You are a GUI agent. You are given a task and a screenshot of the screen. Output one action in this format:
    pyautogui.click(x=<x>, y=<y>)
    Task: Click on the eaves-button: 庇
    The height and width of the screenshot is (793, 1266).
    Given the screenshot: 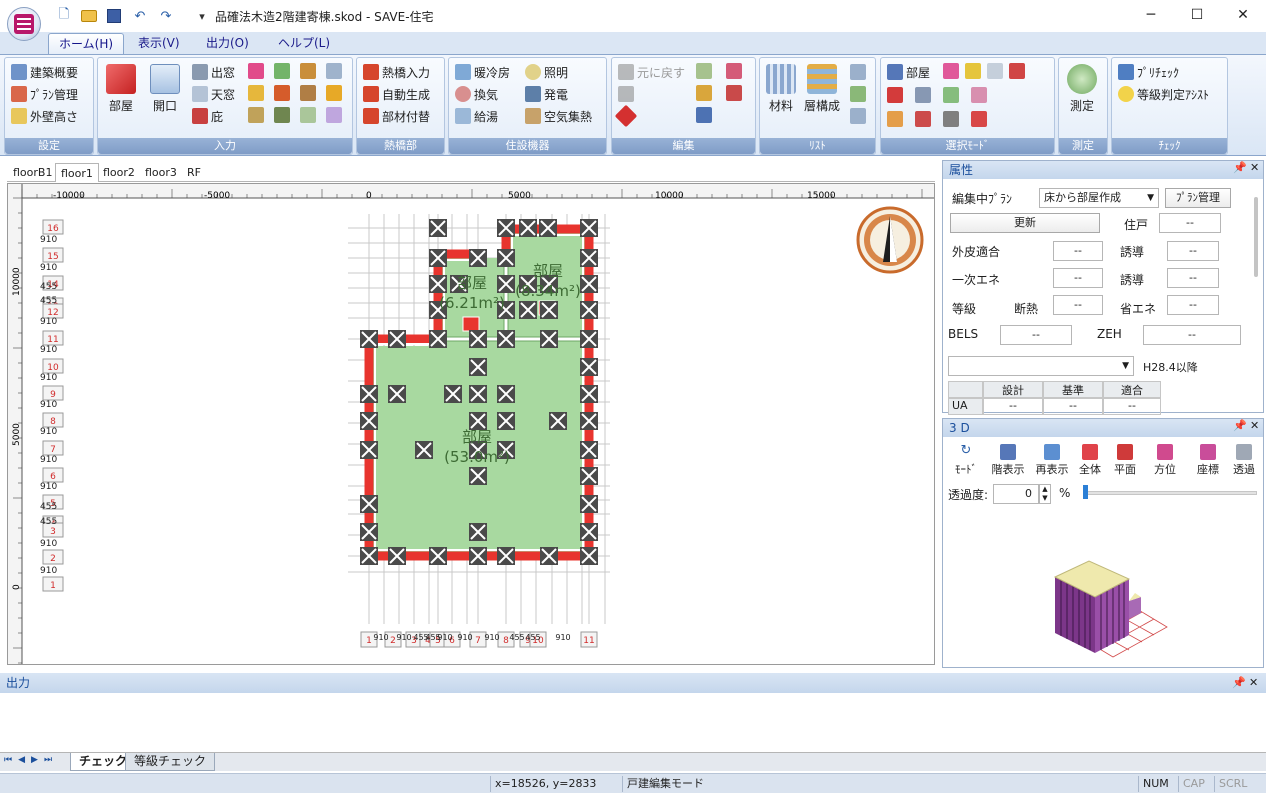 What is the action you would take?
    pyautogui.click(x=213, y=116)
    